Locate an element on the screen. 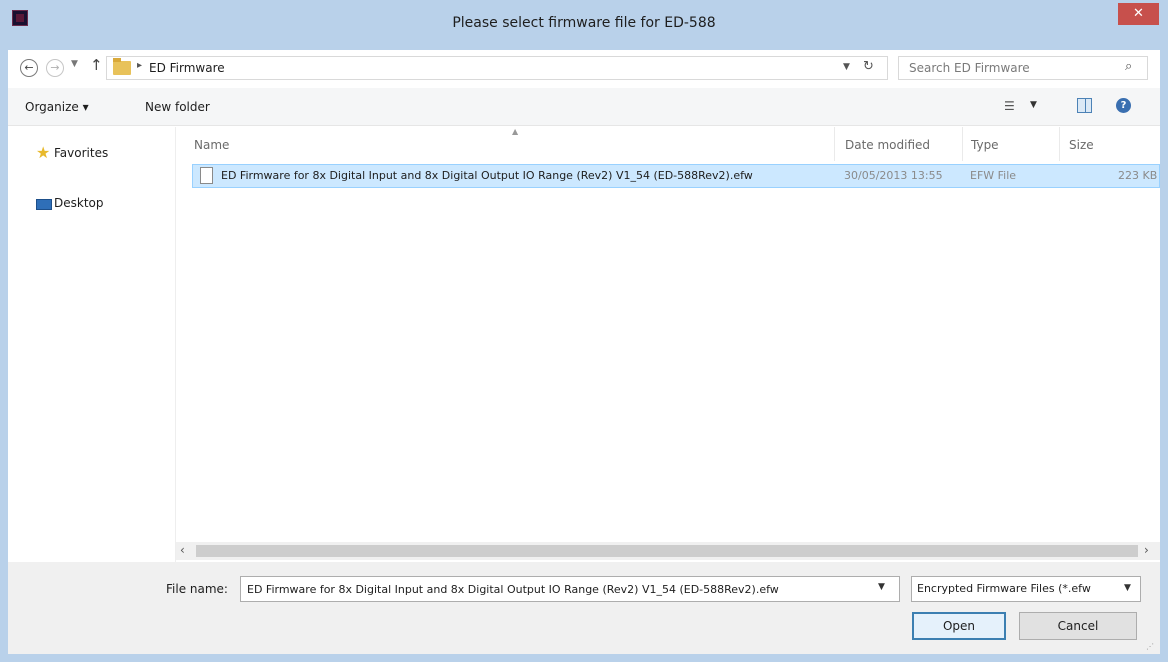 The image size is (1168, 662). preview-pane-icon is located at coordinates (1084, 105).